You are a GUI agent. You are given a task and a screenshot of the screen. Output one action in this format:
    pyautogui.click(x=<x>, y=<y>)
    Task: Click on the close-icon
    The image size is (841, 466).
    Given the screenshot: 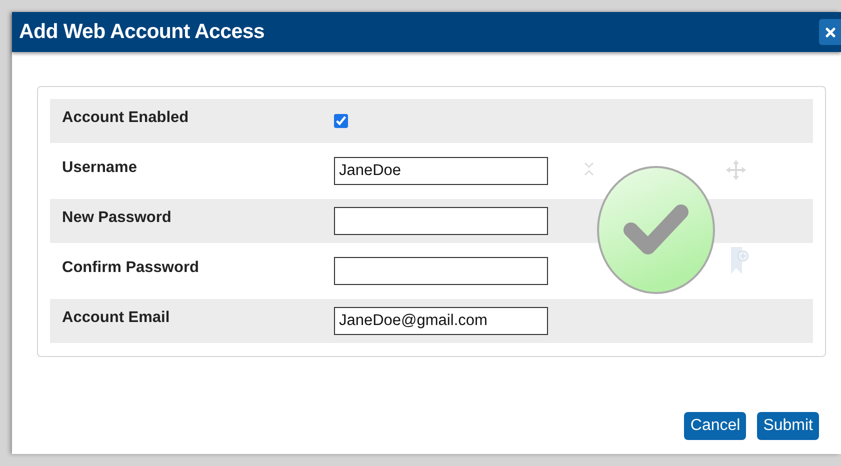 What is the action you would take?
    pyautogui.click(x=830, y=32)
    